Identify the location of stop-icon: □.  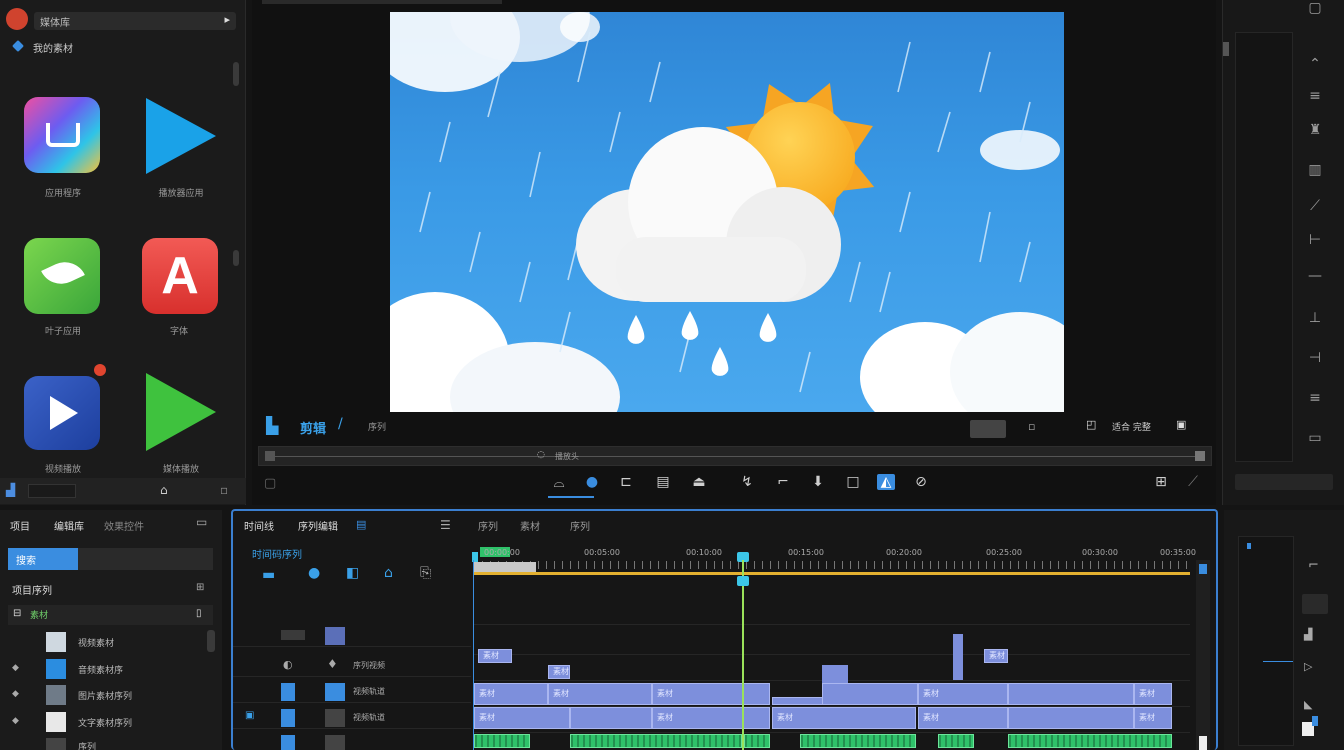
(853, 482).